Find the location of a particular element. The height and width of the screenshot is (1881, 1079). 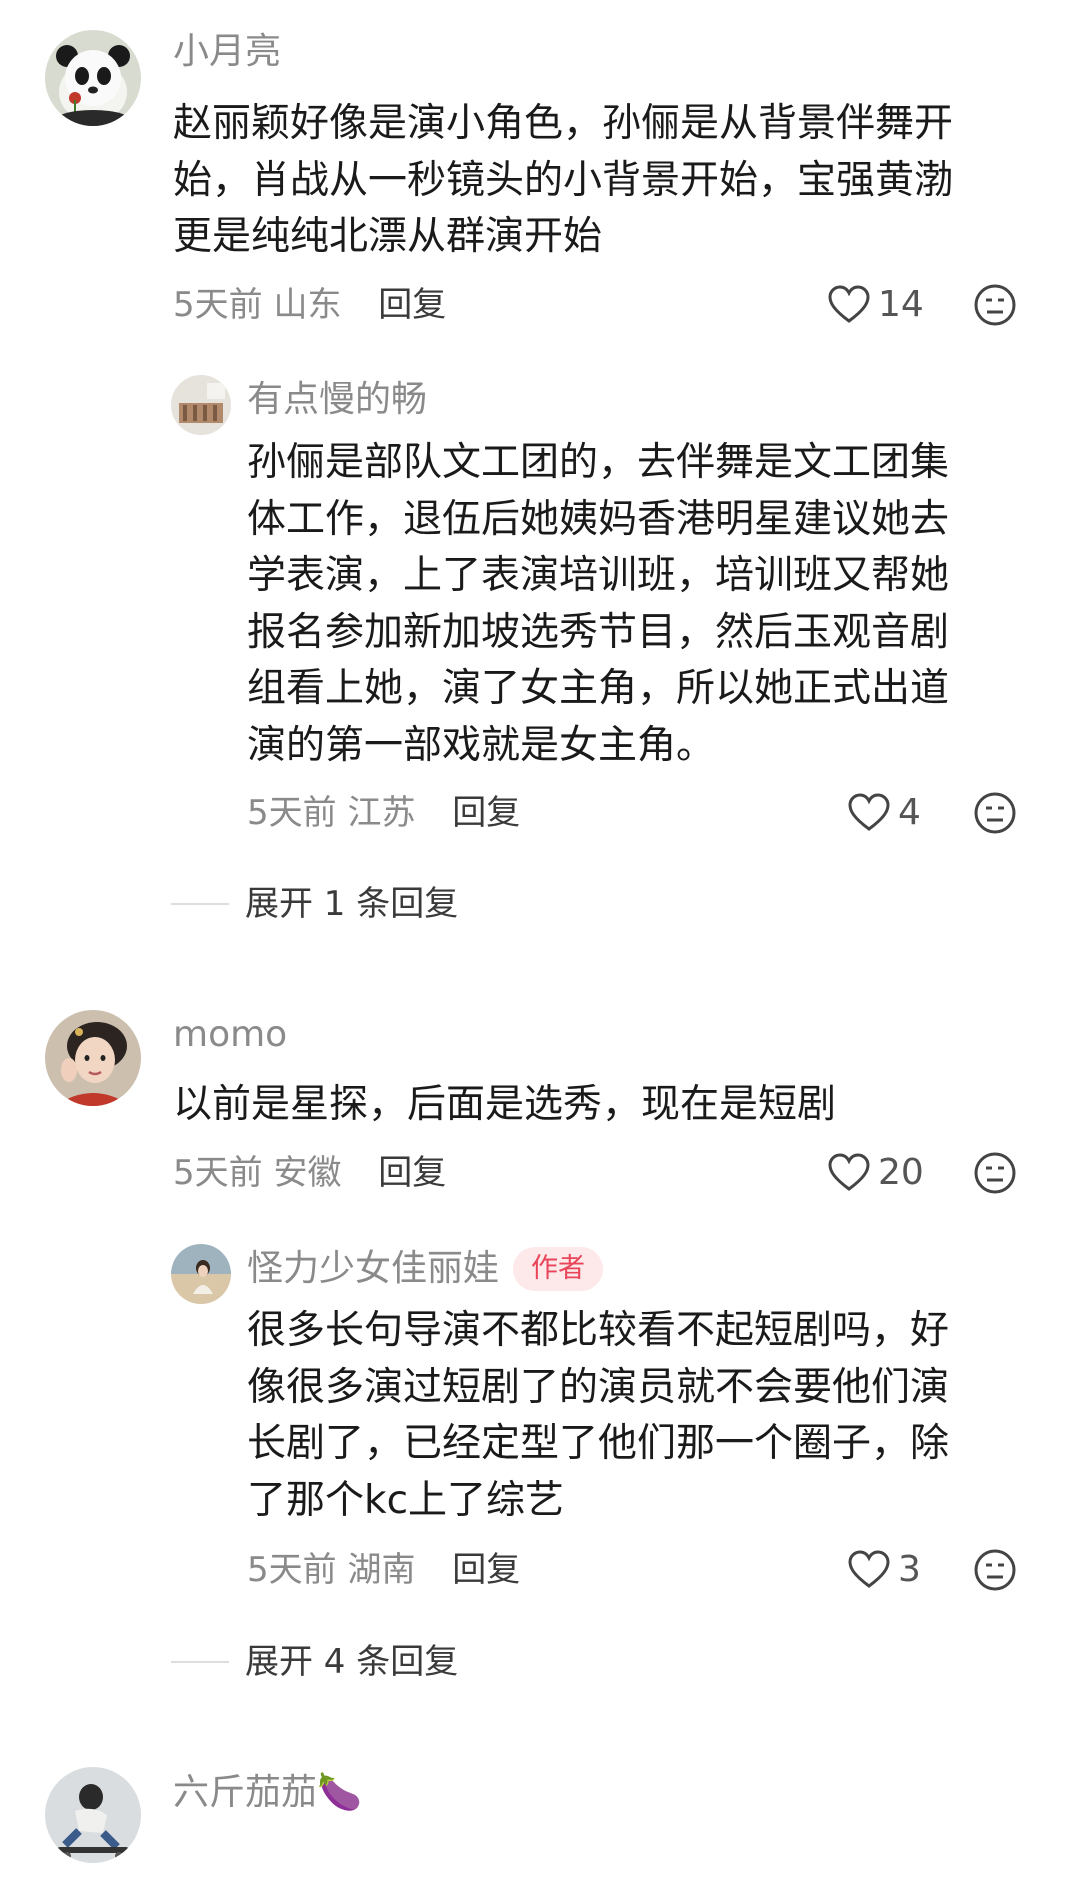

skater-avatar is located at coordinates (93, 1815).